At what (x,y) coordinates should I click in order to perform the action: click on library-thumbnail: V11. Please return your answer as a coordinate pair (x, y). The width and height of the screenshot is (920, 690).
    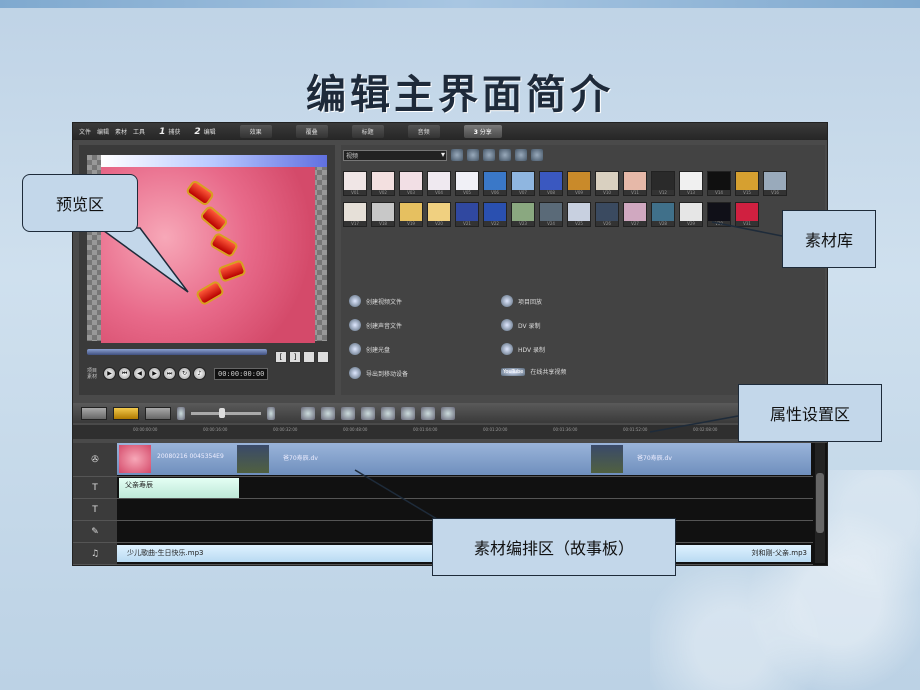
    Looking at the image, I should click on (635, 183).